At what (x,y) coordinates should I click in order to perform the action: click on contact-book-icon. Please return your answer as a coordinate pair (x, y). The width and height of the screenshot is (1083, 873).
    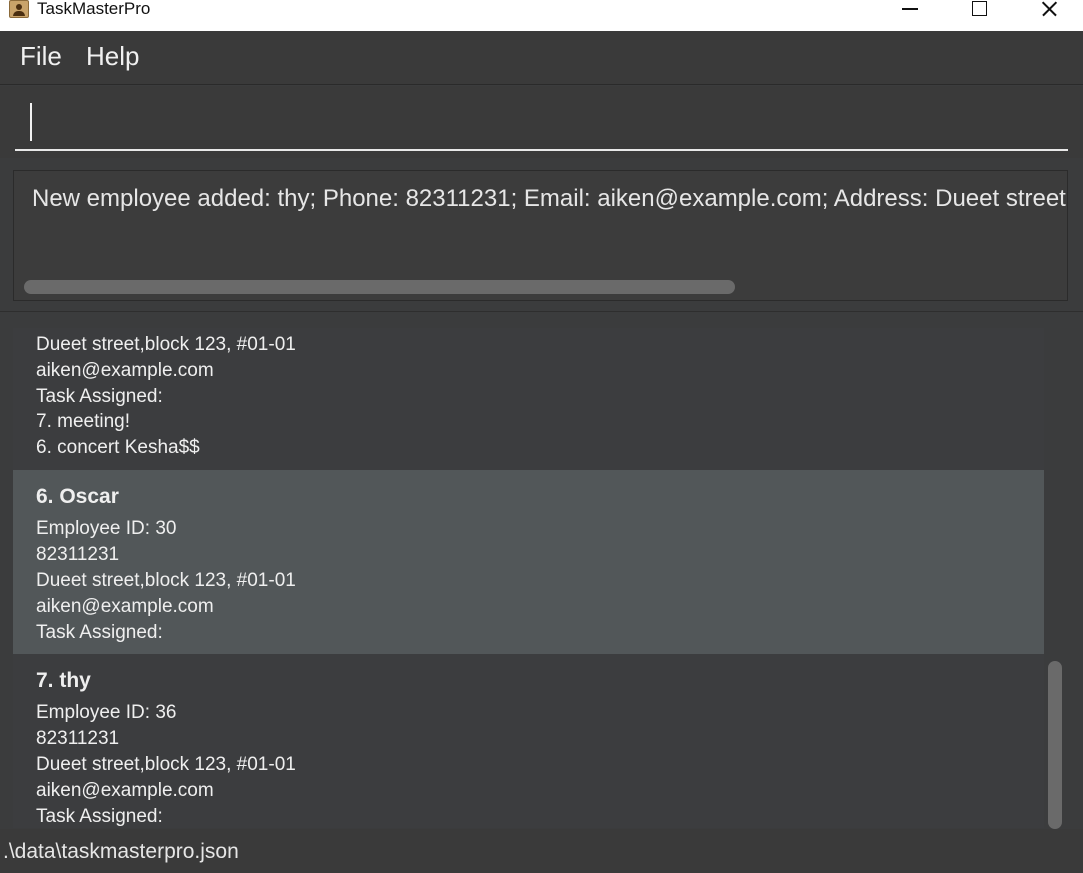
    Looking at the image, I should click on (19, 9).